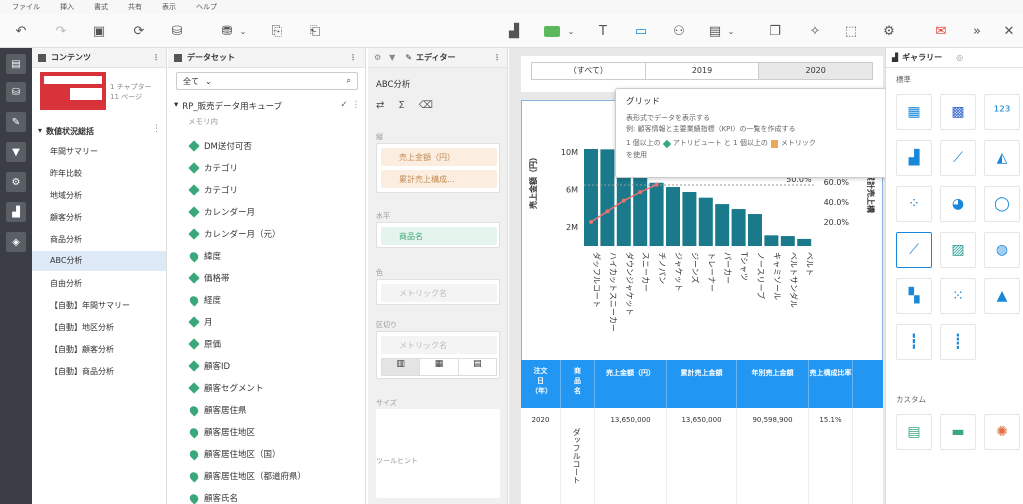 The image size is (1023, 504). What do you see at coordinates (941, 31) in the screenshot?
I see `comment-icon: ✉` at bounding box center [941, 31].